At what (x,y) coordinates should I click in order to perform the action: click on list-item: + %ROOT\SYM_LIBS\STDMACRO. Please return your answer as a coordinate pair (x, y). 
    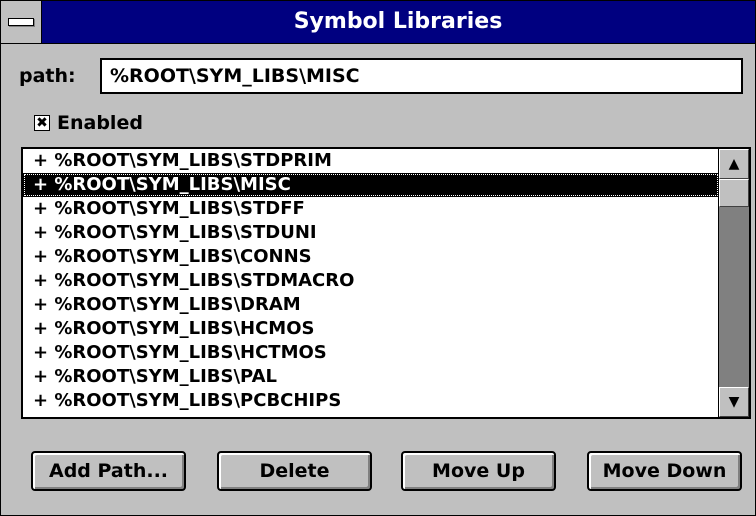
    Looking at the image, I should click on (371, 281).